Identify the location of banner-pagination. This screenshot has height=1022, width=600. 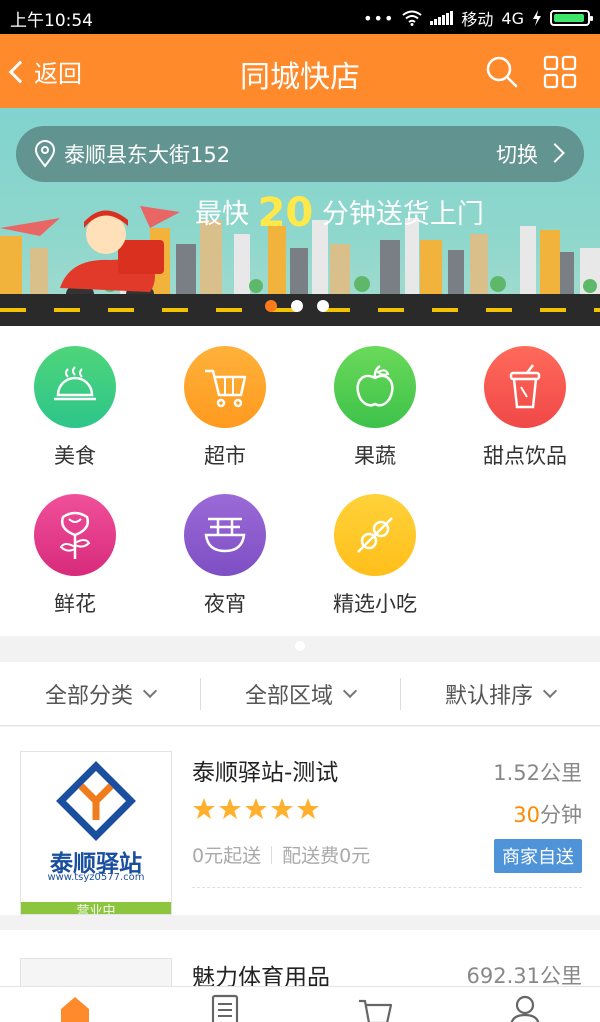
(297, 306).